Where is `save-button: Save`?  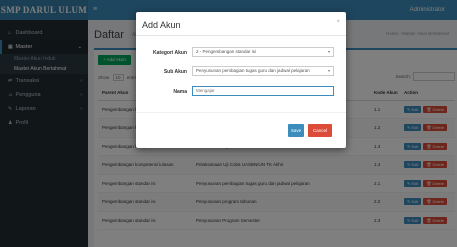 save-button: Save is located at coordinates (296, 130).